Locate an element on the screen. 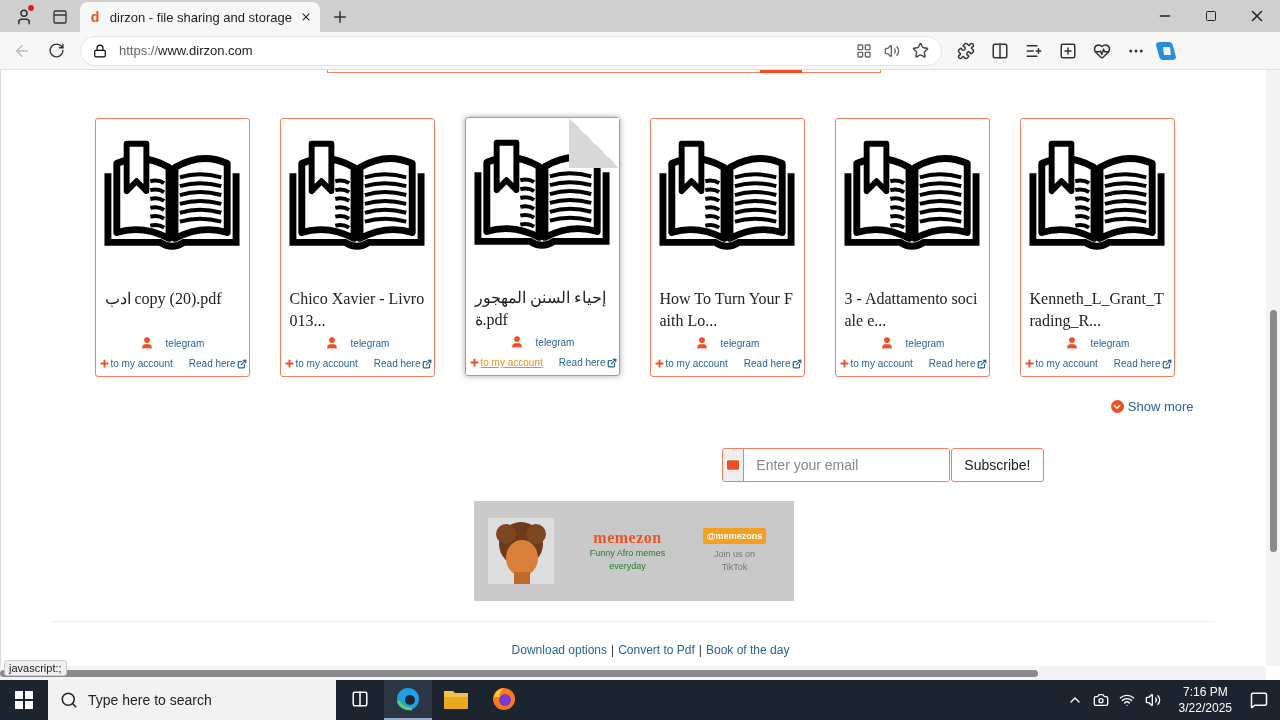 The image size is (1280, 720). notification-icon is located at coordinates (1259, 700).